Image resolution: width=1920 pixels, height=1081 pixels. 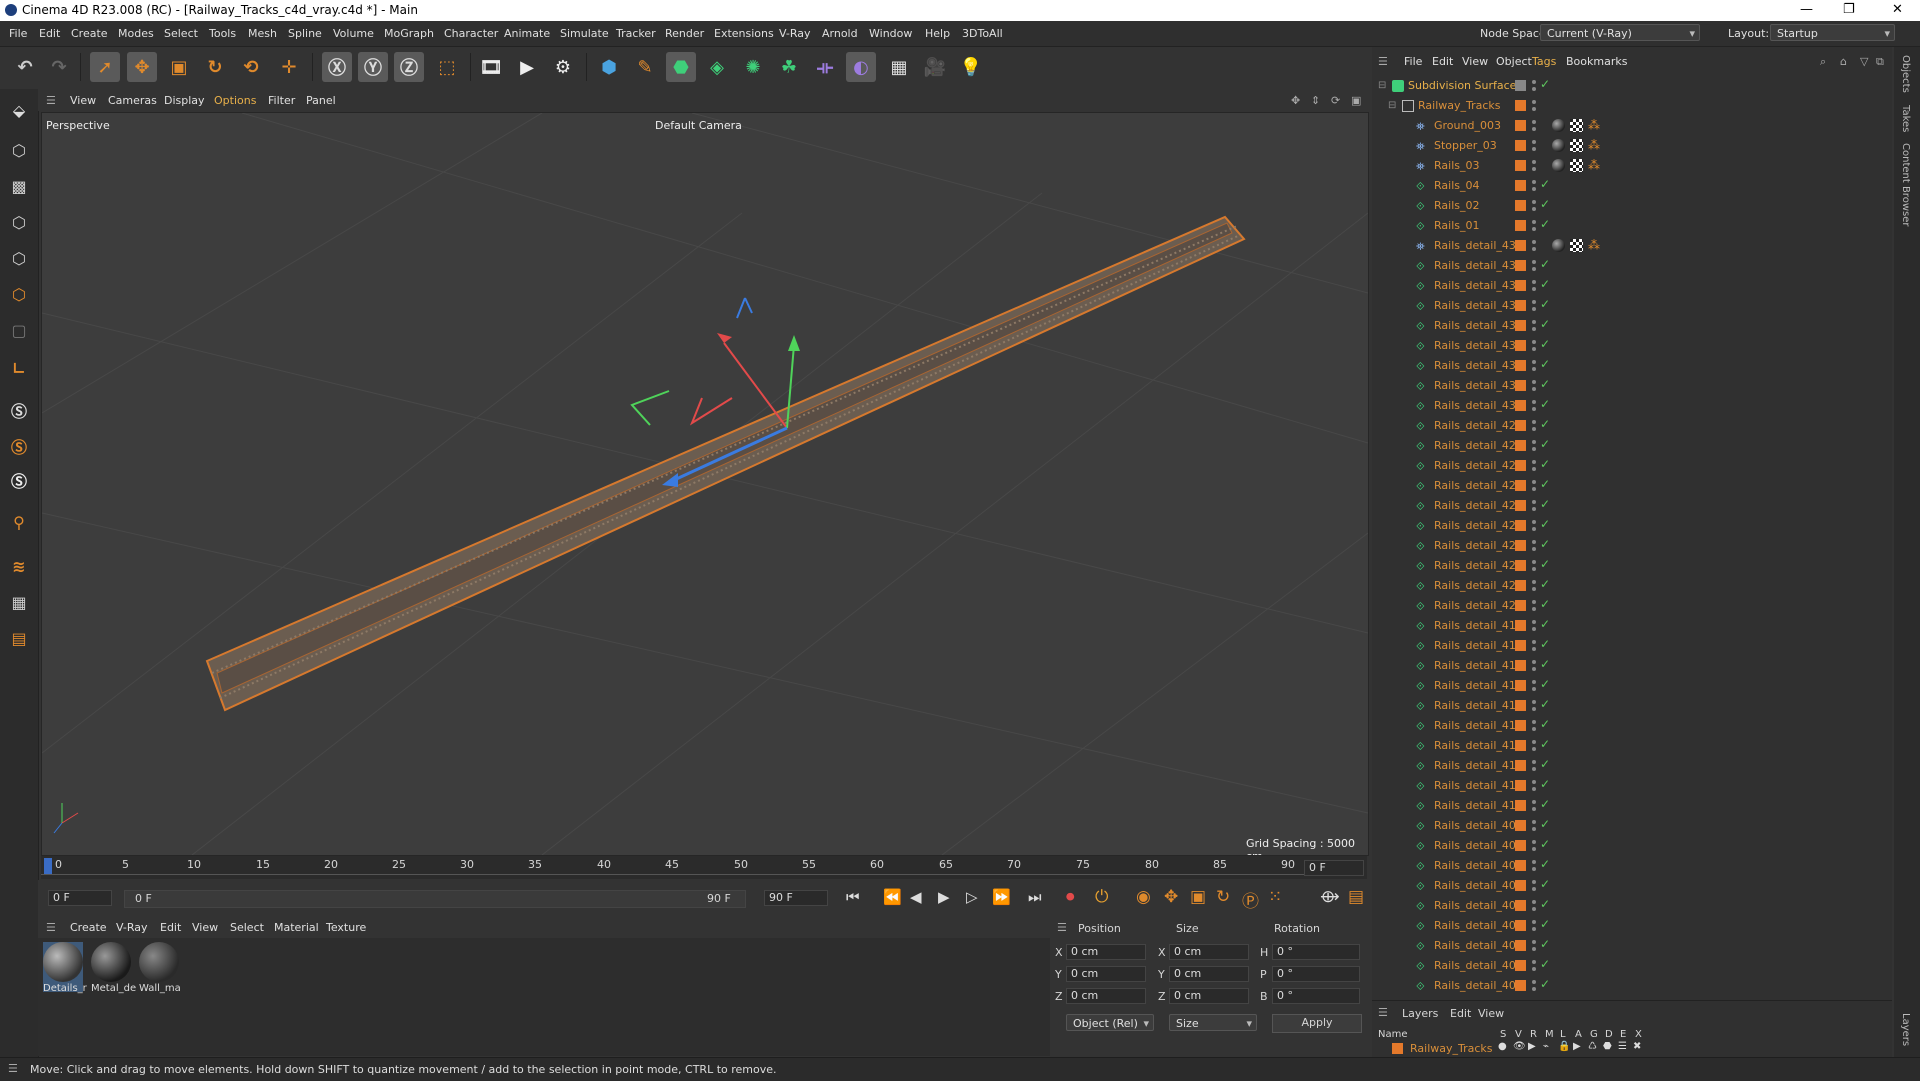 What do you see at coordinates (982, 33) in the screenshot?
I see `menu-3dtoall: 3DToAll` at bounding box center [982, 33].